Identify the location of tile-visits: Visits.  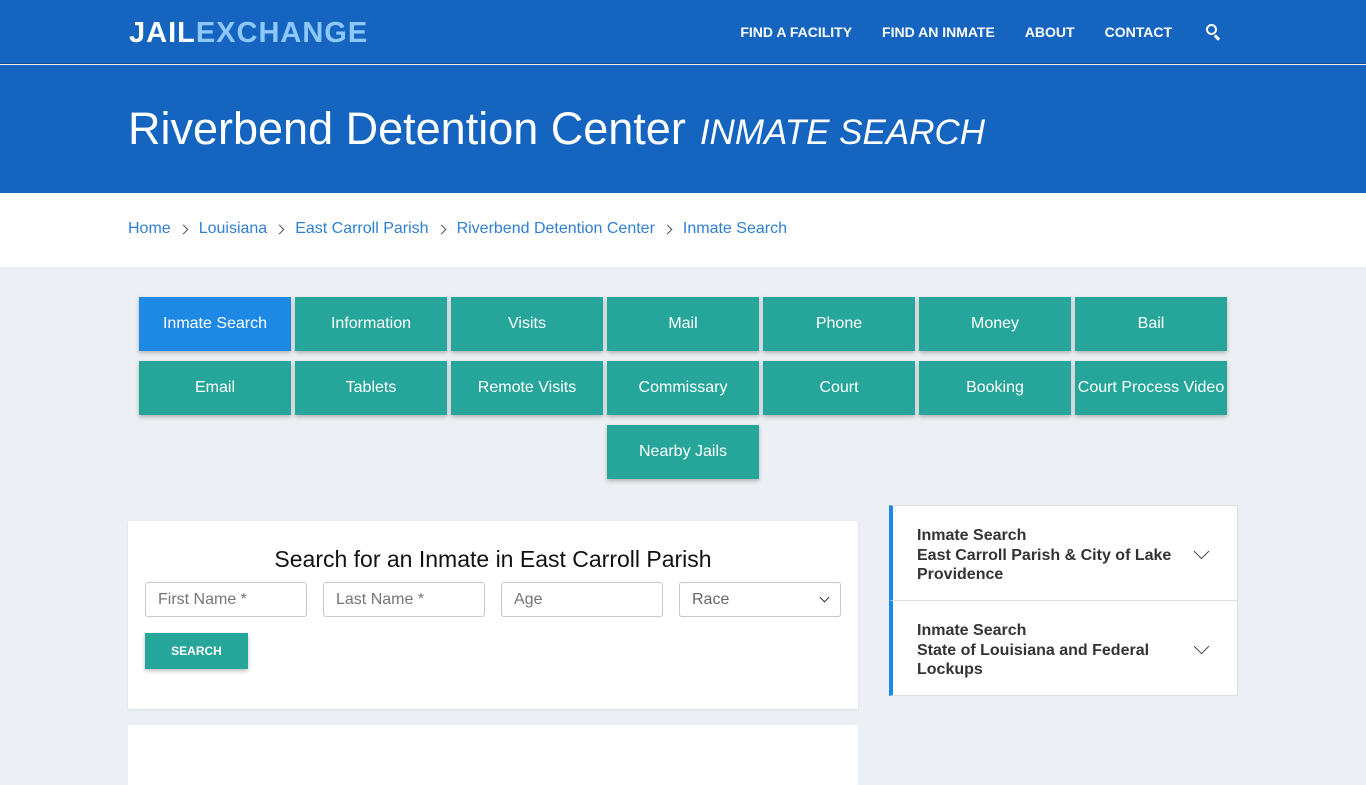
(527, 324).